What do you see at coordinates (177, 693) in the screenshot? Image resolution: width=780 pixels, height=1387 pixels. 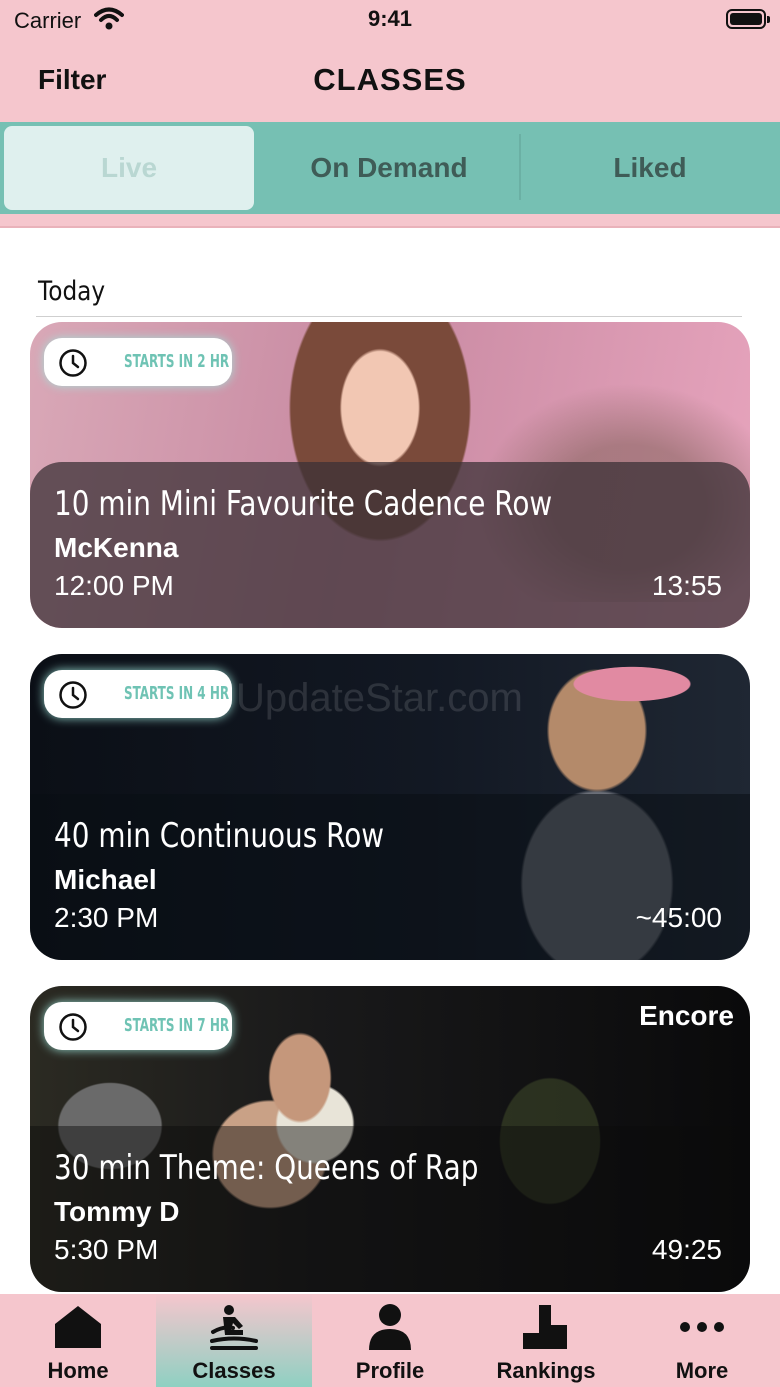 I see `starts-in-text: STARTS IN 4 HR` at bounding box center [177, 693].